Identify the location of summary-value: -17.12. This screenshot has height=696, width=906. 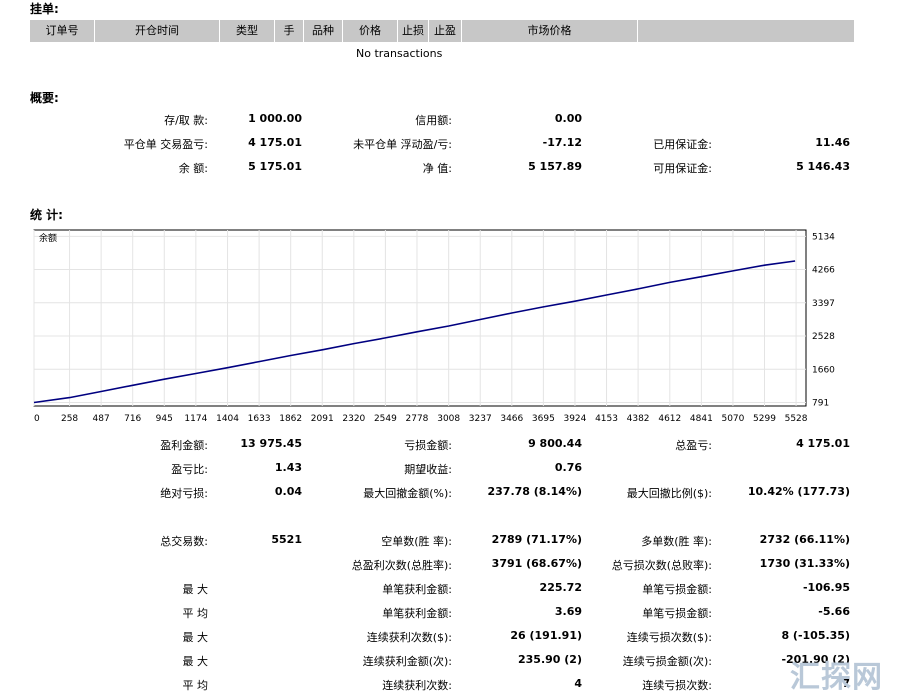
(562, 142).